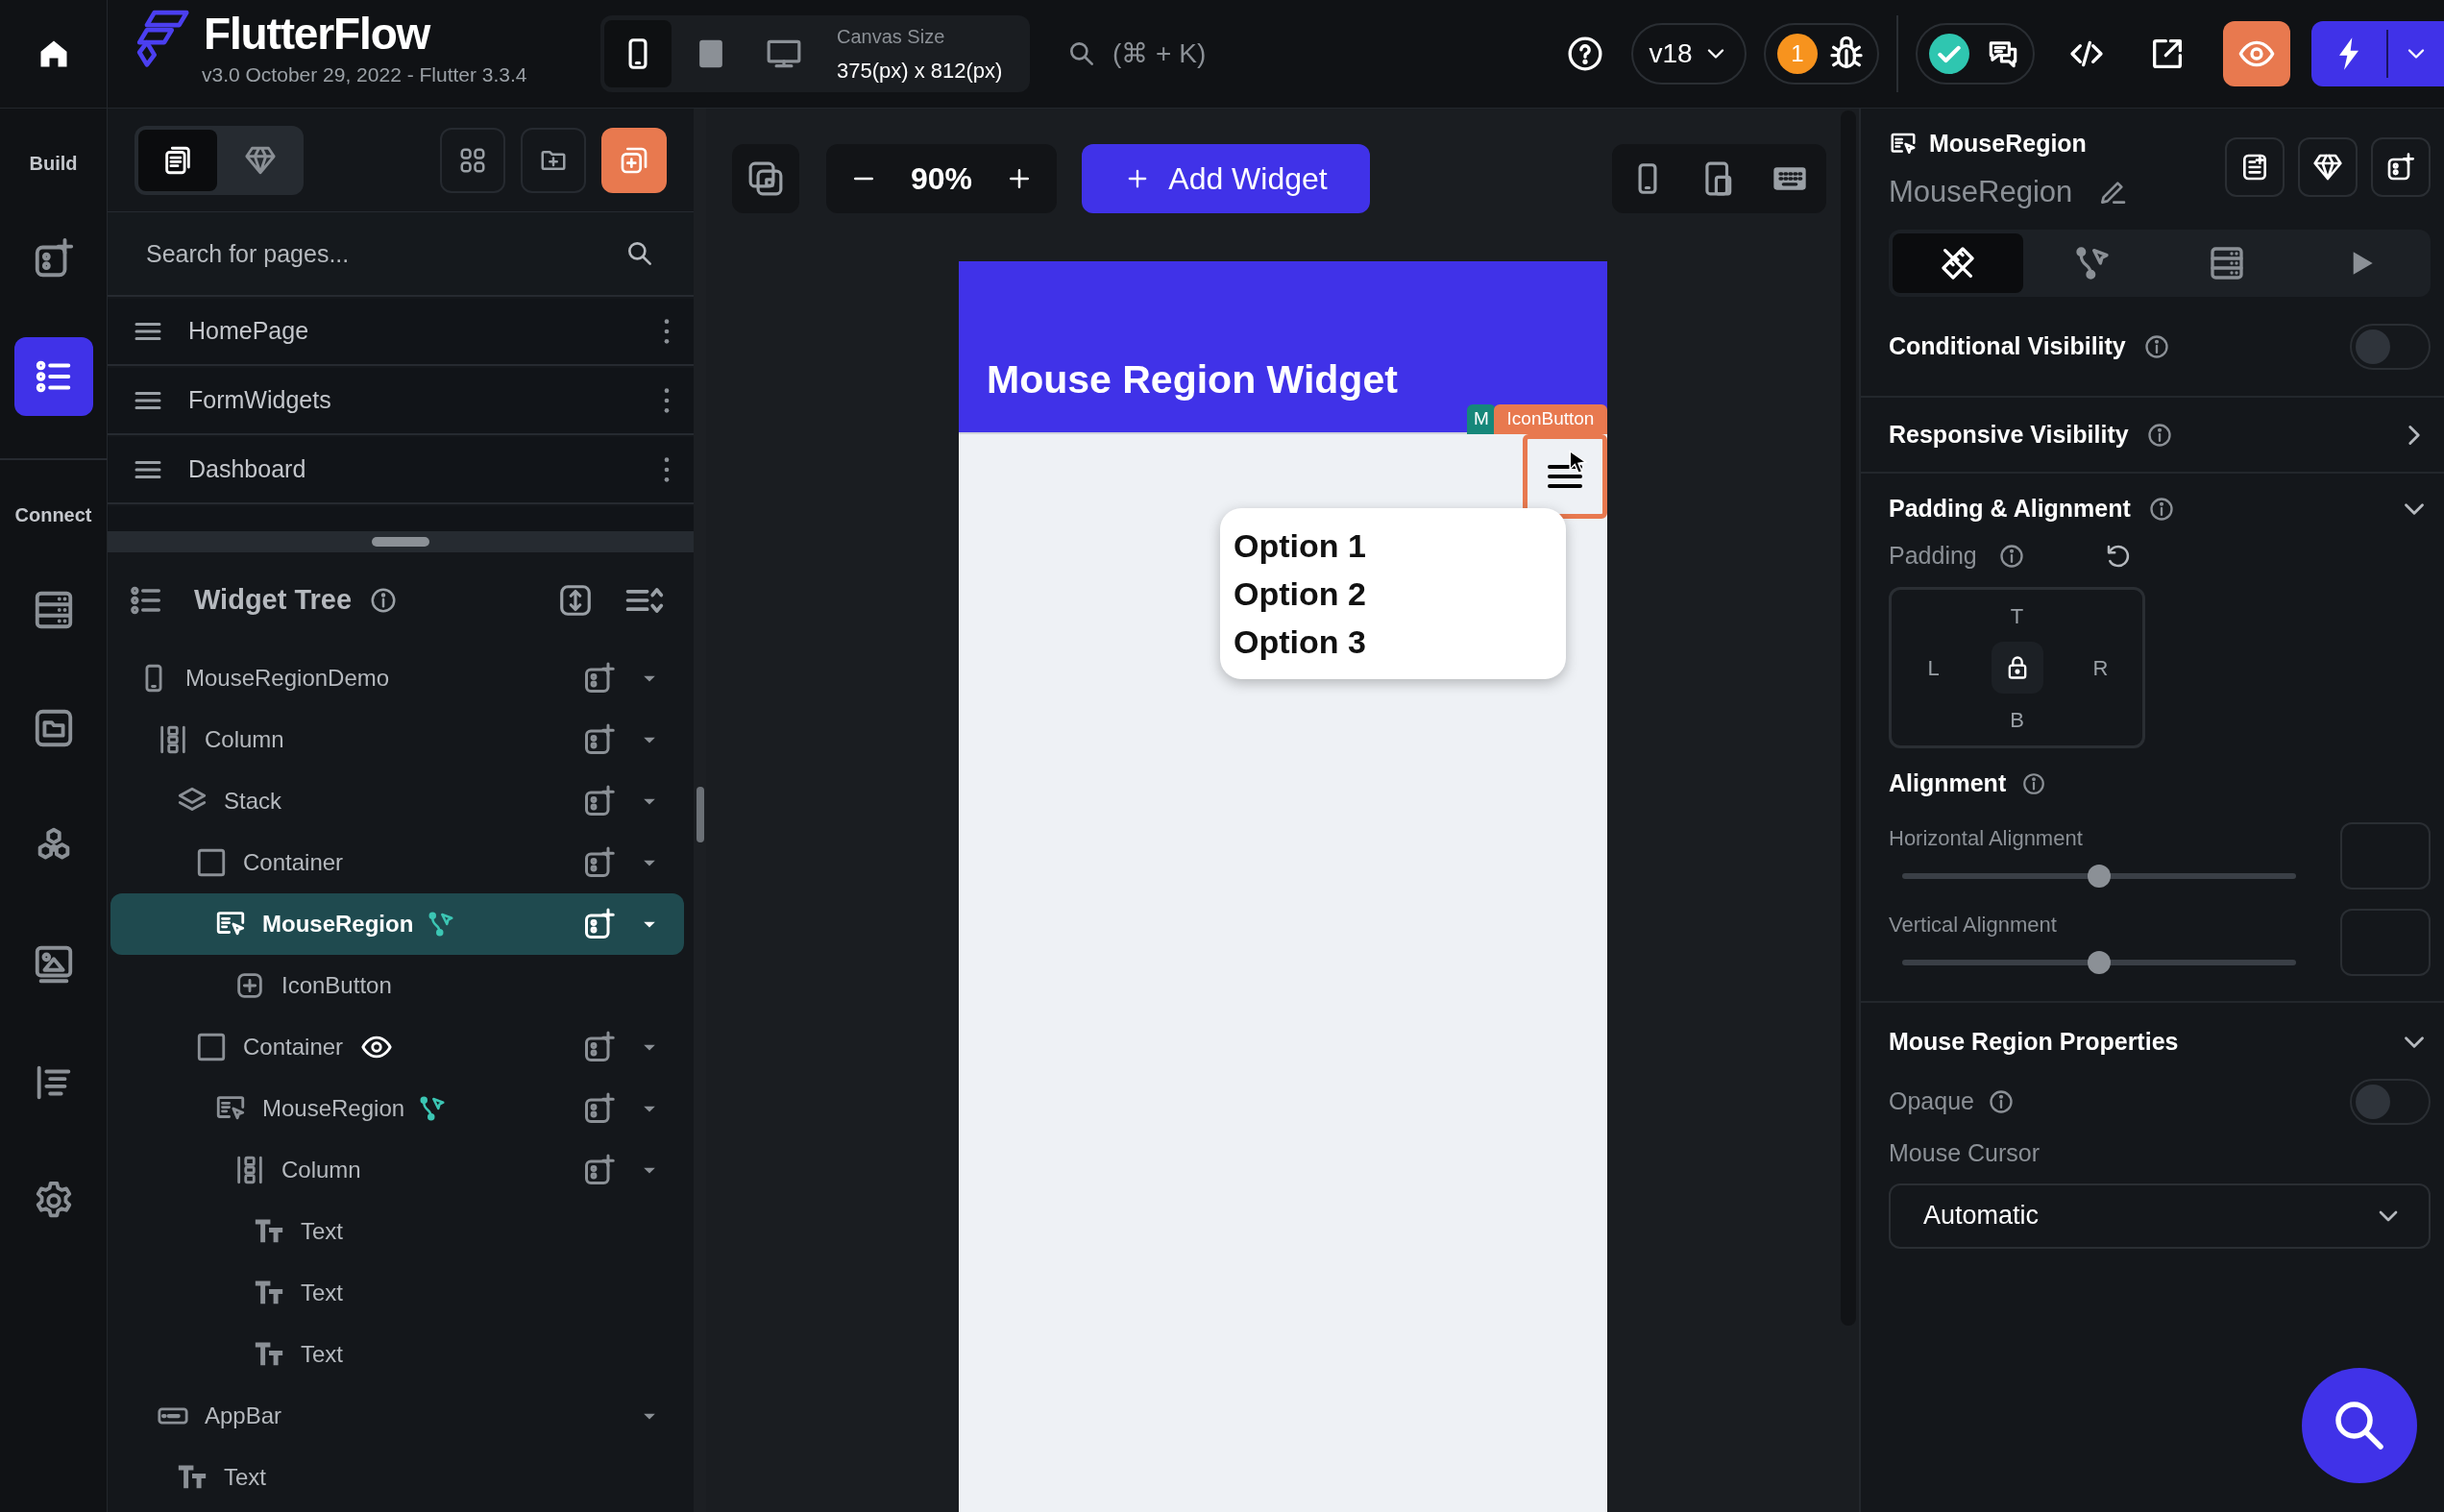  Describe the element at coordinates (400, 542) in the screenshot. I see `resize-handle` at that location.